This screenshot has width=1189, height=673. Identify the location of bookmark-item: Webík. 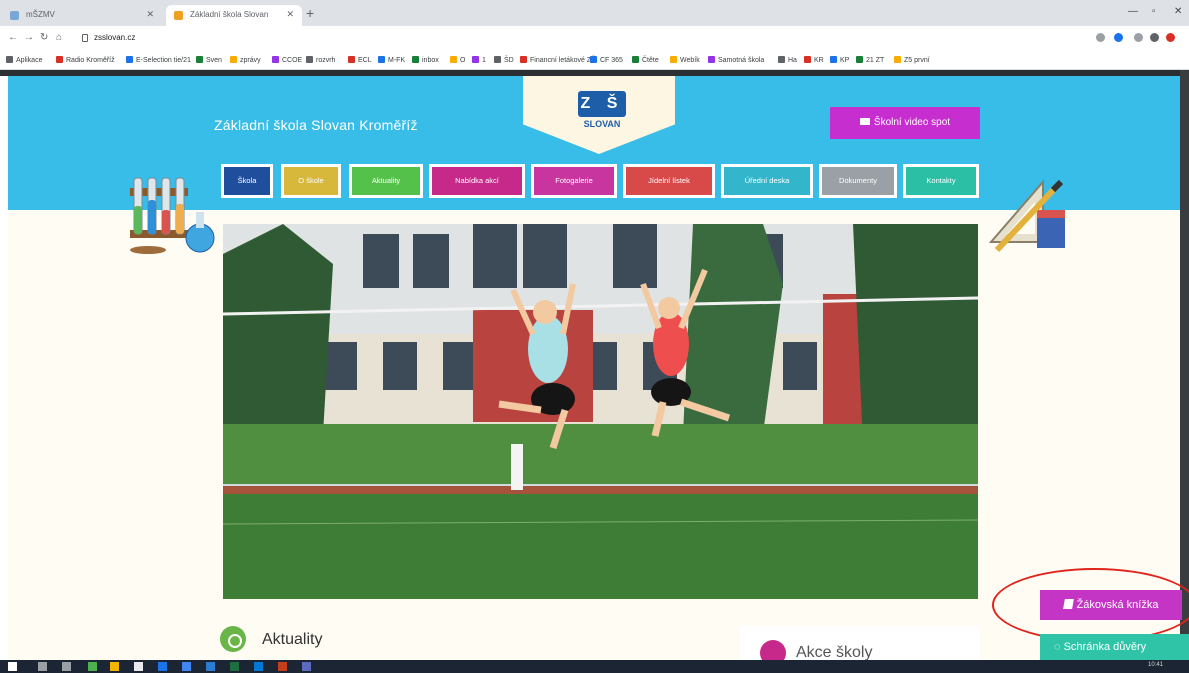
(685, 60).